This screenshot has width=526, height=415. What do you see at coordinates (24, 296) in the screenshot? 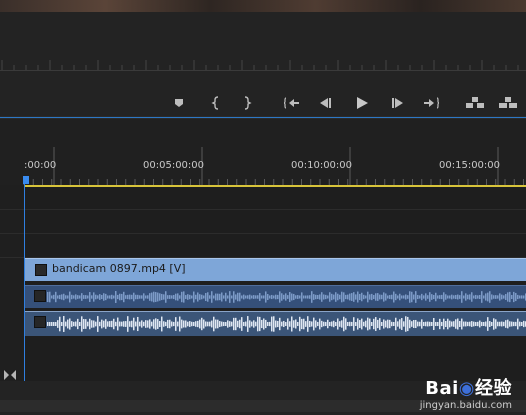
I see `playhead-line` at bounding box center [24, 296].